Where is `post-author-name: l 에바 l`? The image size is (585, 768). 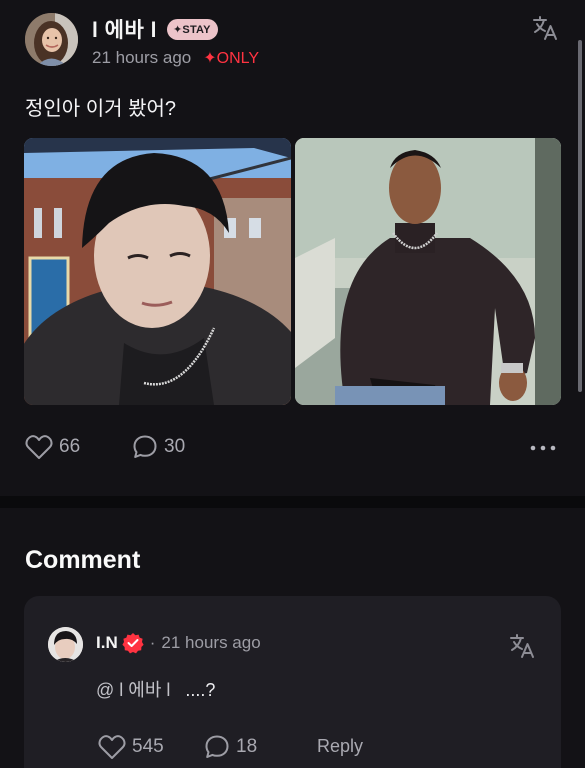 post-author-name: l 에바 l is located at coordinates (124, 29).